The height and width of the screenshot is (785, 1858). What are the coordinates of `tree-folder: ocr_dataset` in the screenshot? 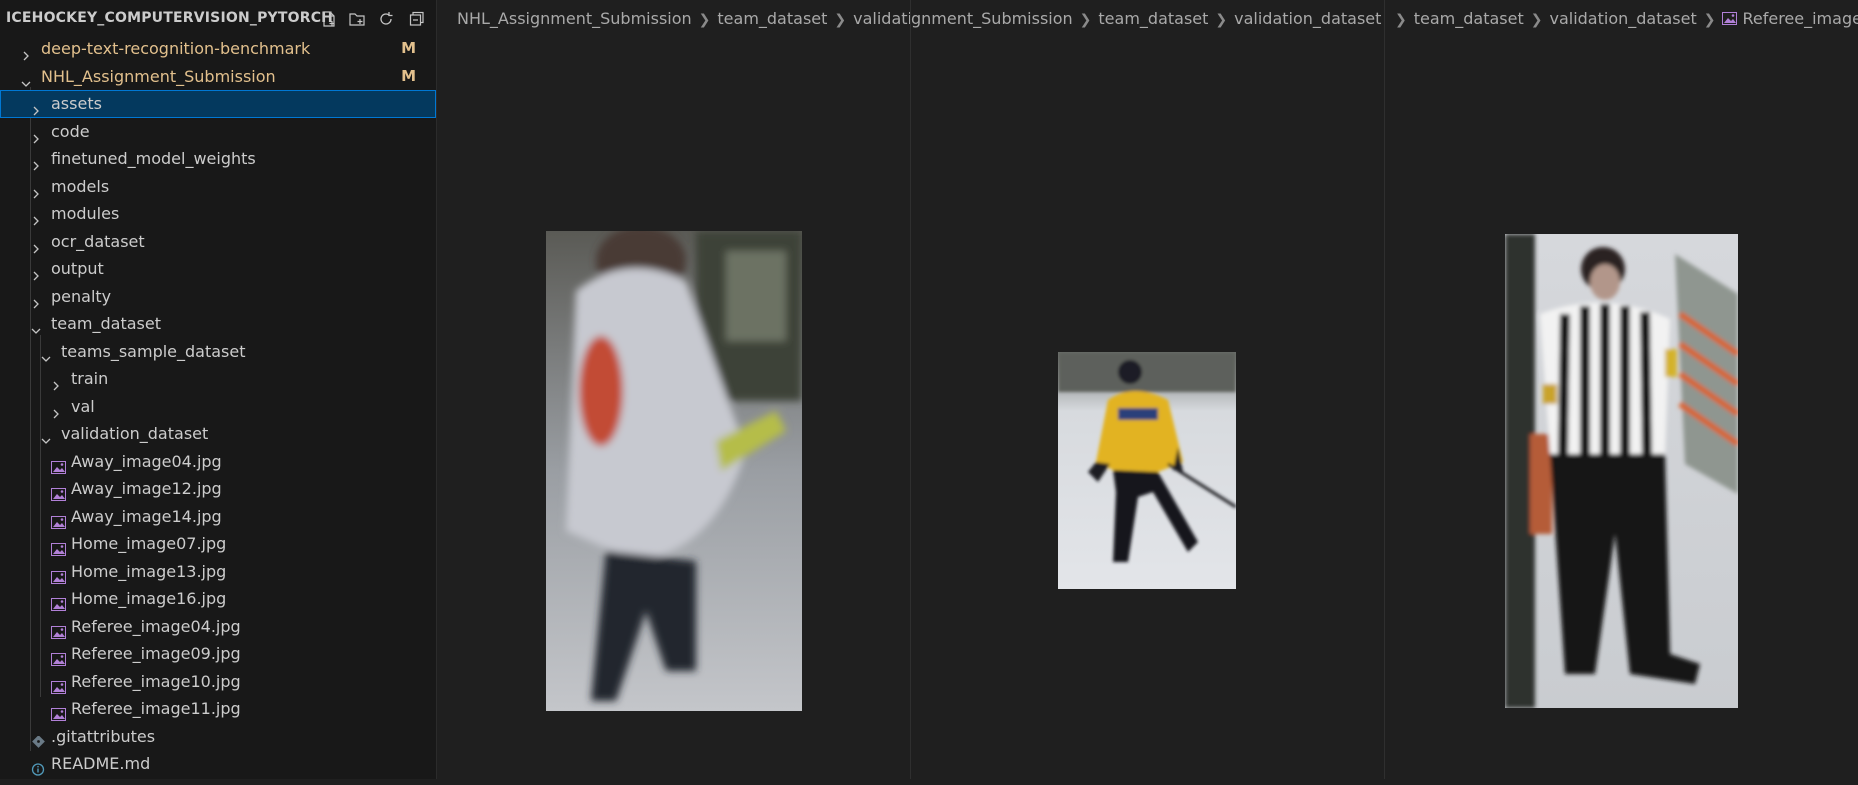 It's located at (218, 242).